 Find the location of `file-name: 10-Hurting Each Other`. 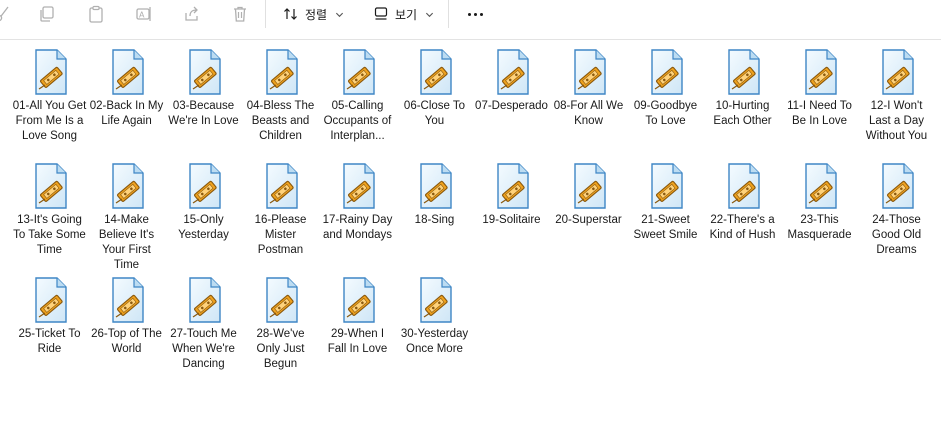

file-name: 10-Hurting Each Other is located at coordinates (742, 113).